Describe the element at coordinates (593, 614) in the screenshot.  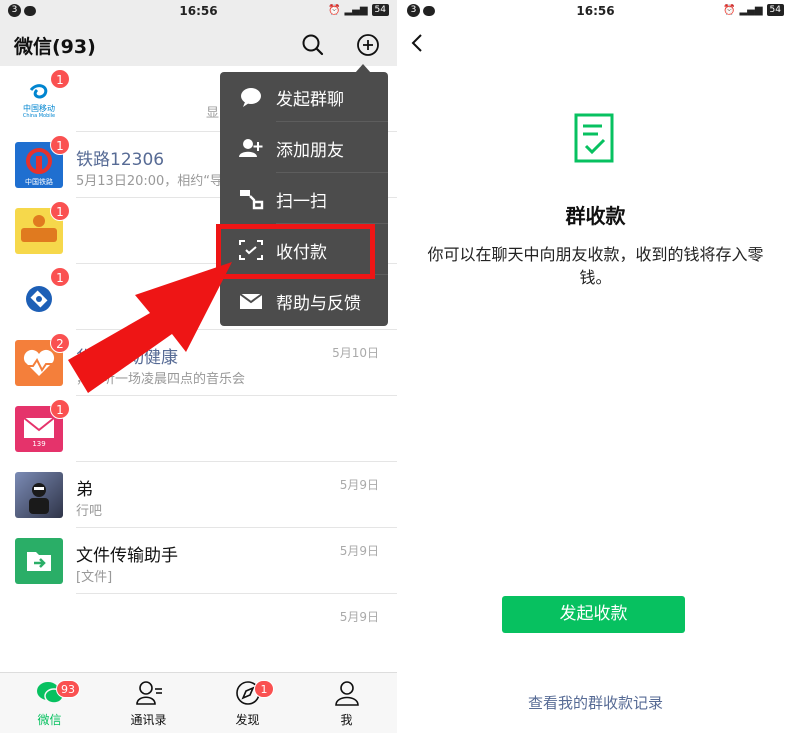
I see `start-collection-button: 发起收款` at that location.